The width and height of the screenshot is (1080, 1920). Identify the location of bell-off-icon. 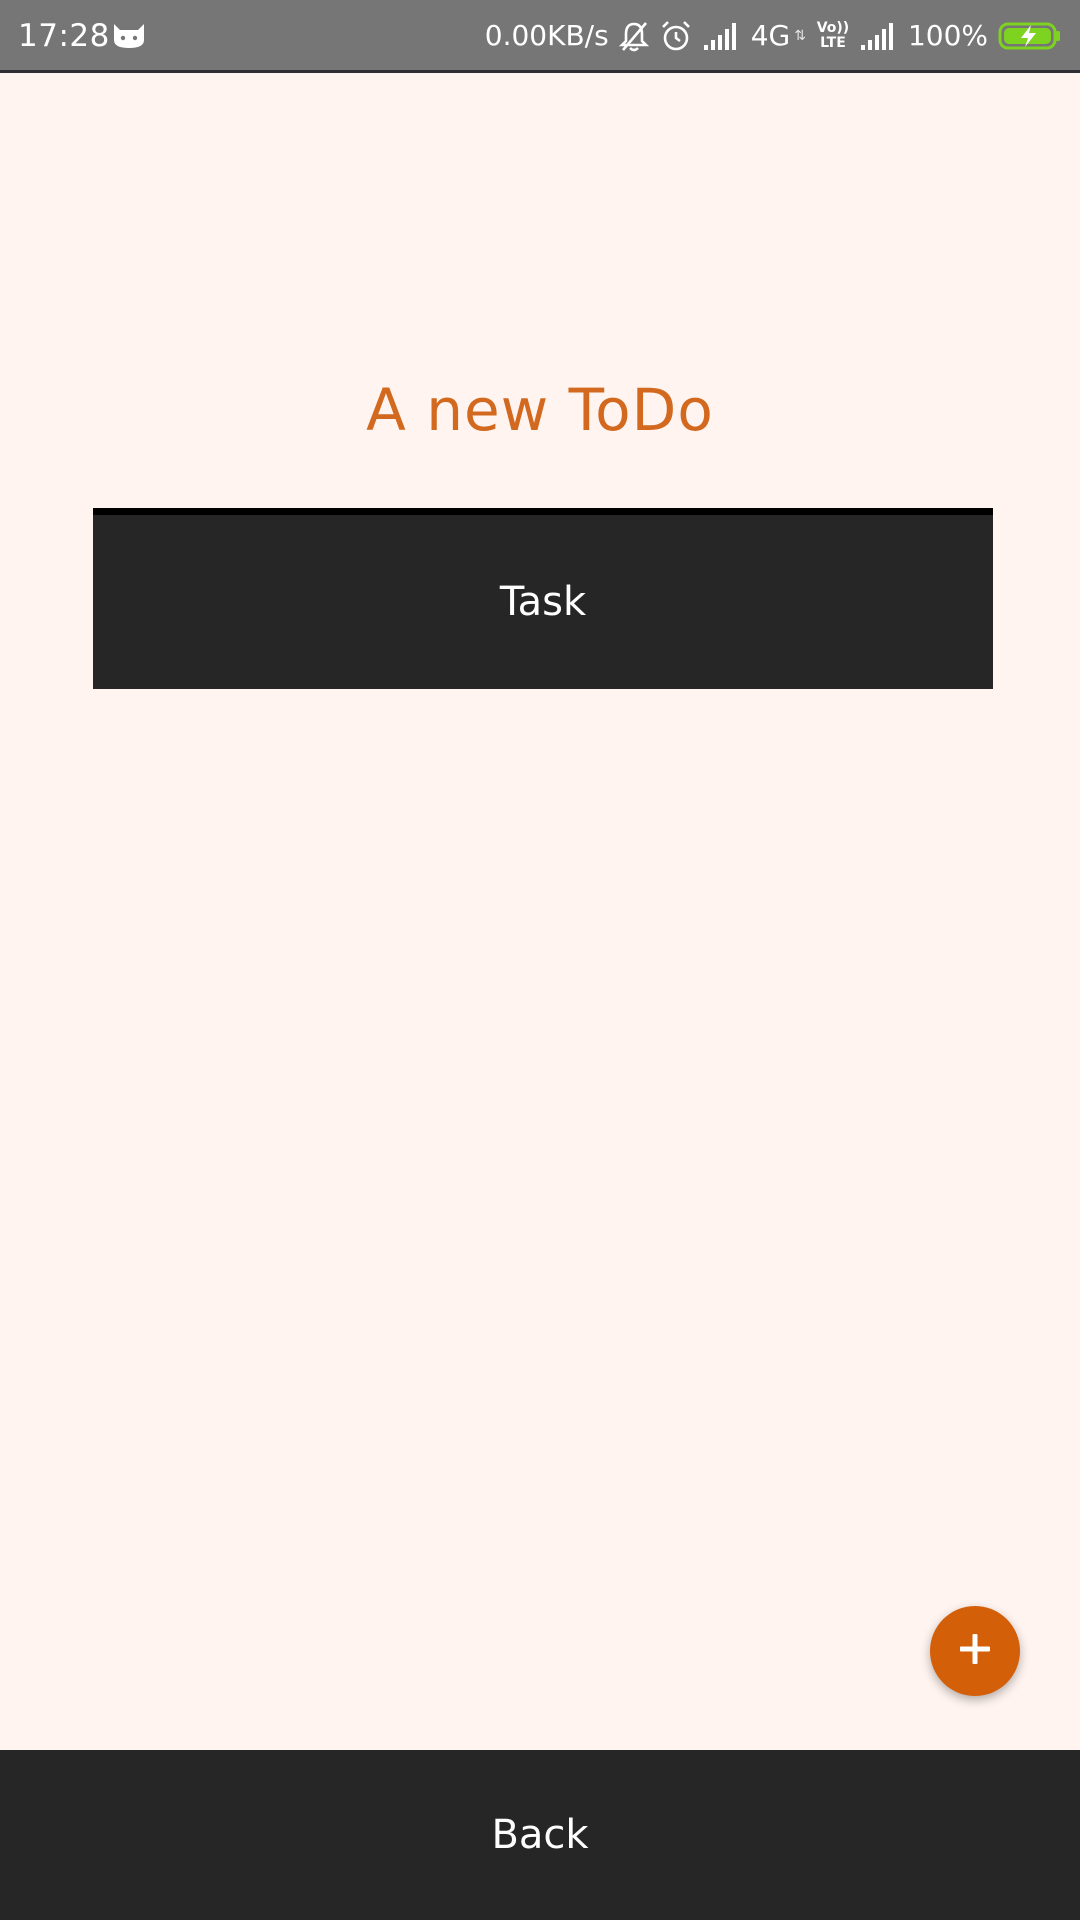
(633, 36).